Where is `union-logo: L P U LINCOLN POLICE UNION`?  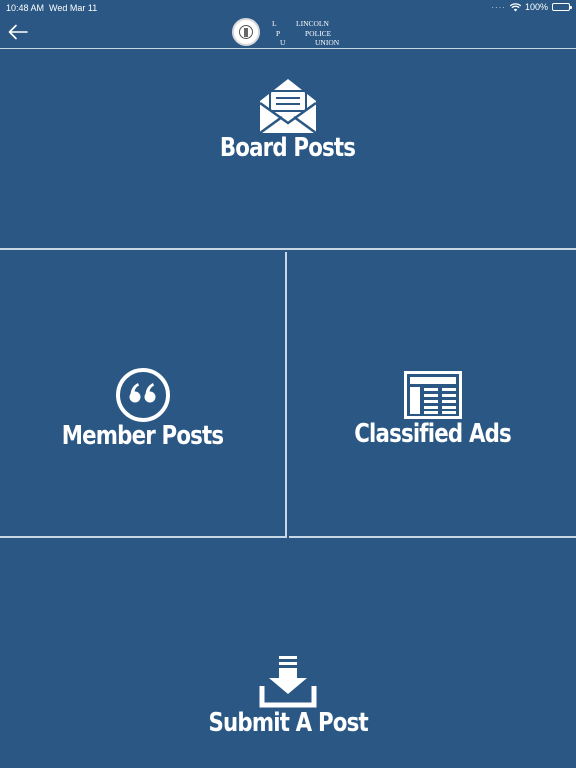
union-logo: L P U LINCOLN POLICE UNION is located at coordinates (292, 32).